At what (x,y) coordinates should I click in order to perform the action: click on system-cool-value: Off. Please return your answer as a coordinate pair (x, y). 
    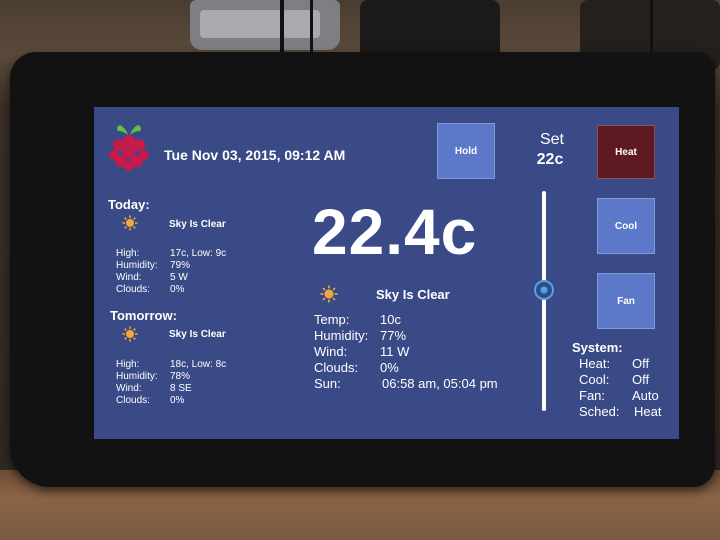
    Looking at the image, I should click on (641, 379).